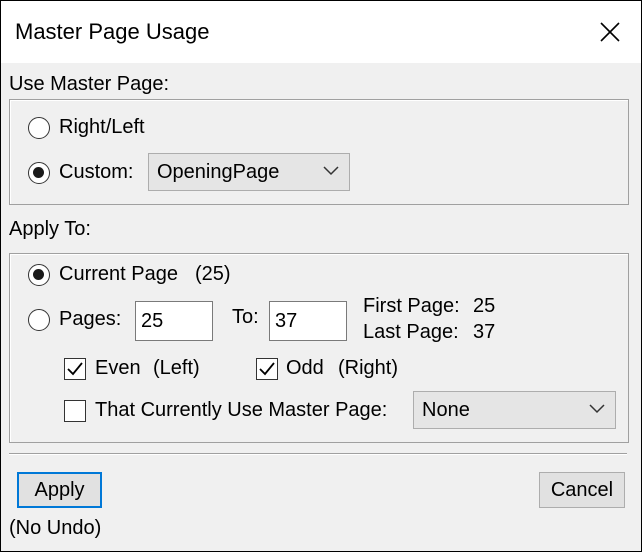 Image resolution: width=642 pixels, height=552 pixels. I want to click on to-label: To:, so click(245, 317).